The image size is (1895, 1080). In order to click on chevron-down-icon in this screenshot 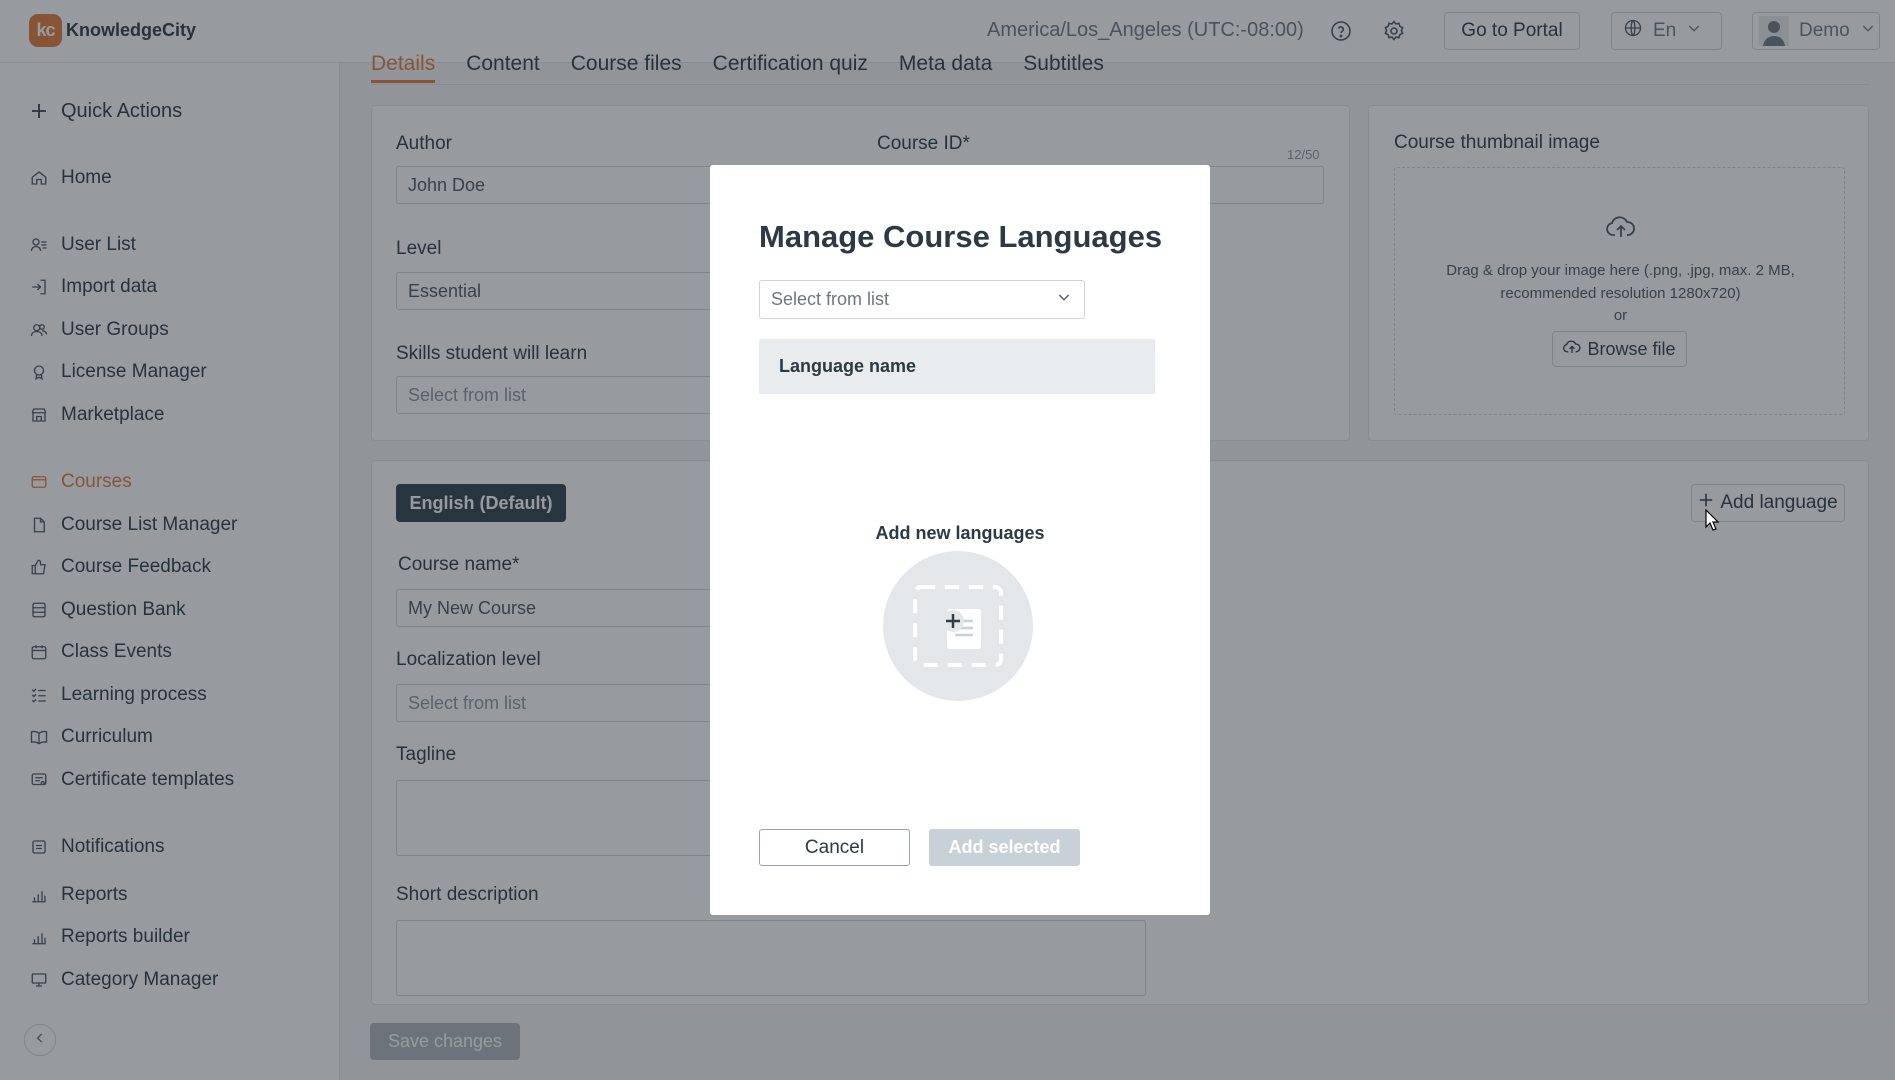, I will do `click(1064, 299)`.